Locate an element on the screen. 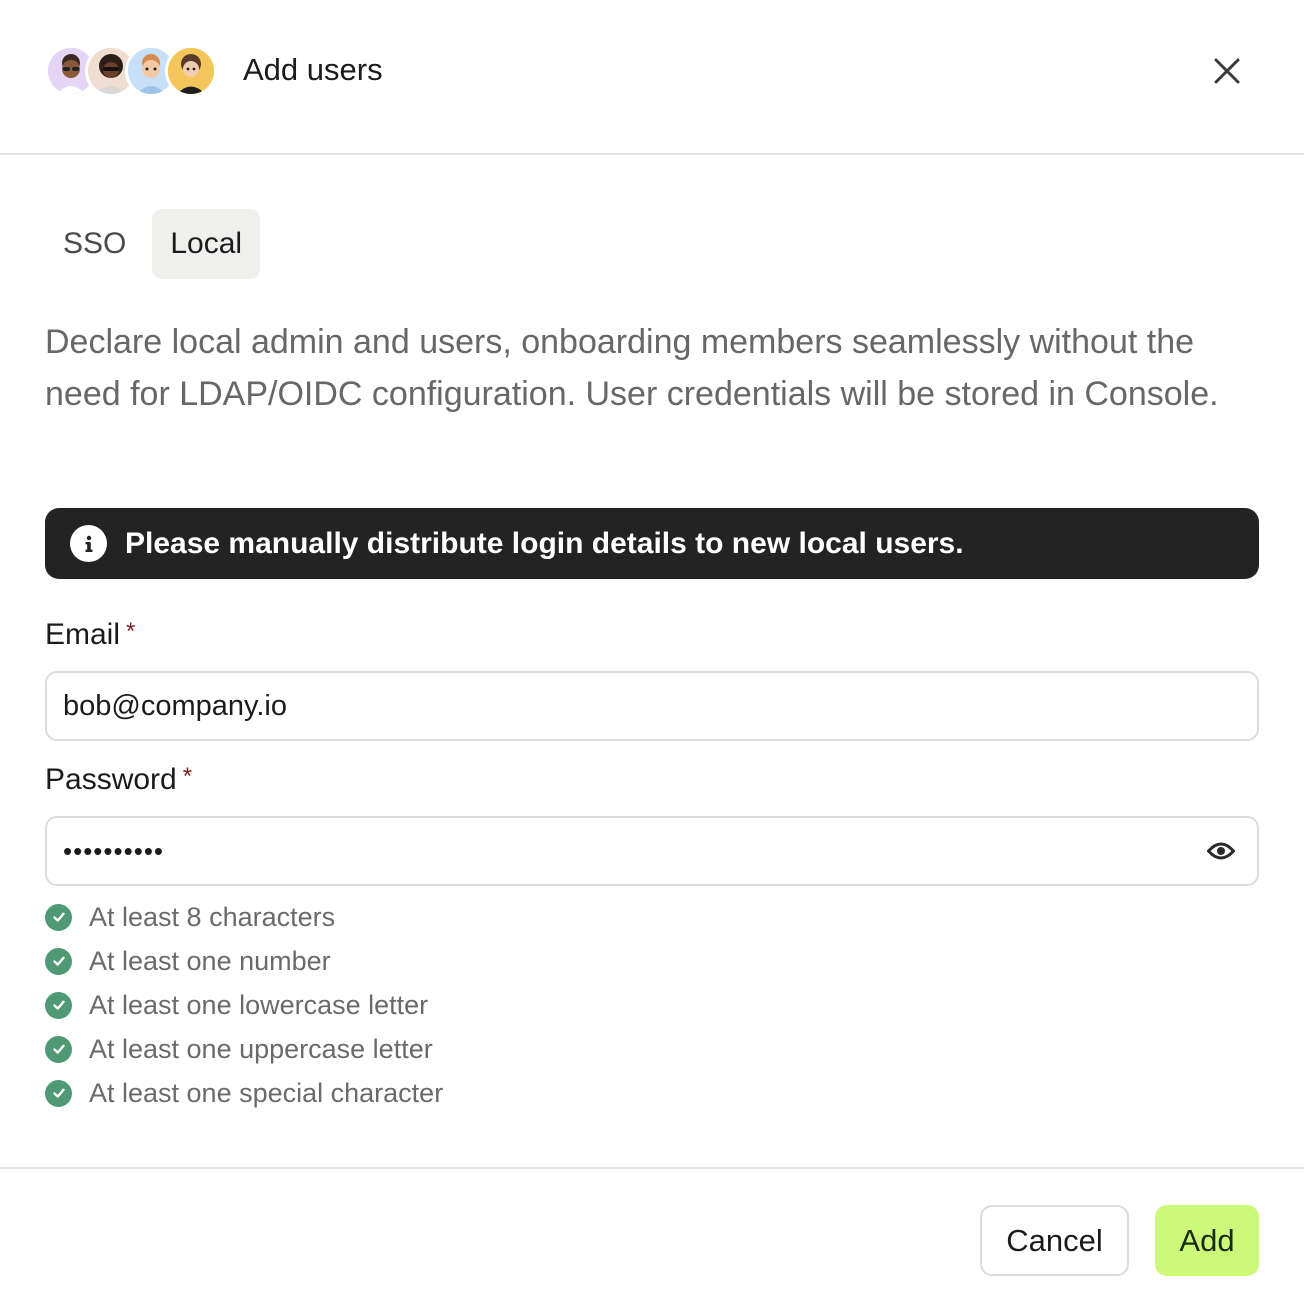 The image size is (1304, 1298). list-item: At least 8 characters is located at coordinates (244, 917).